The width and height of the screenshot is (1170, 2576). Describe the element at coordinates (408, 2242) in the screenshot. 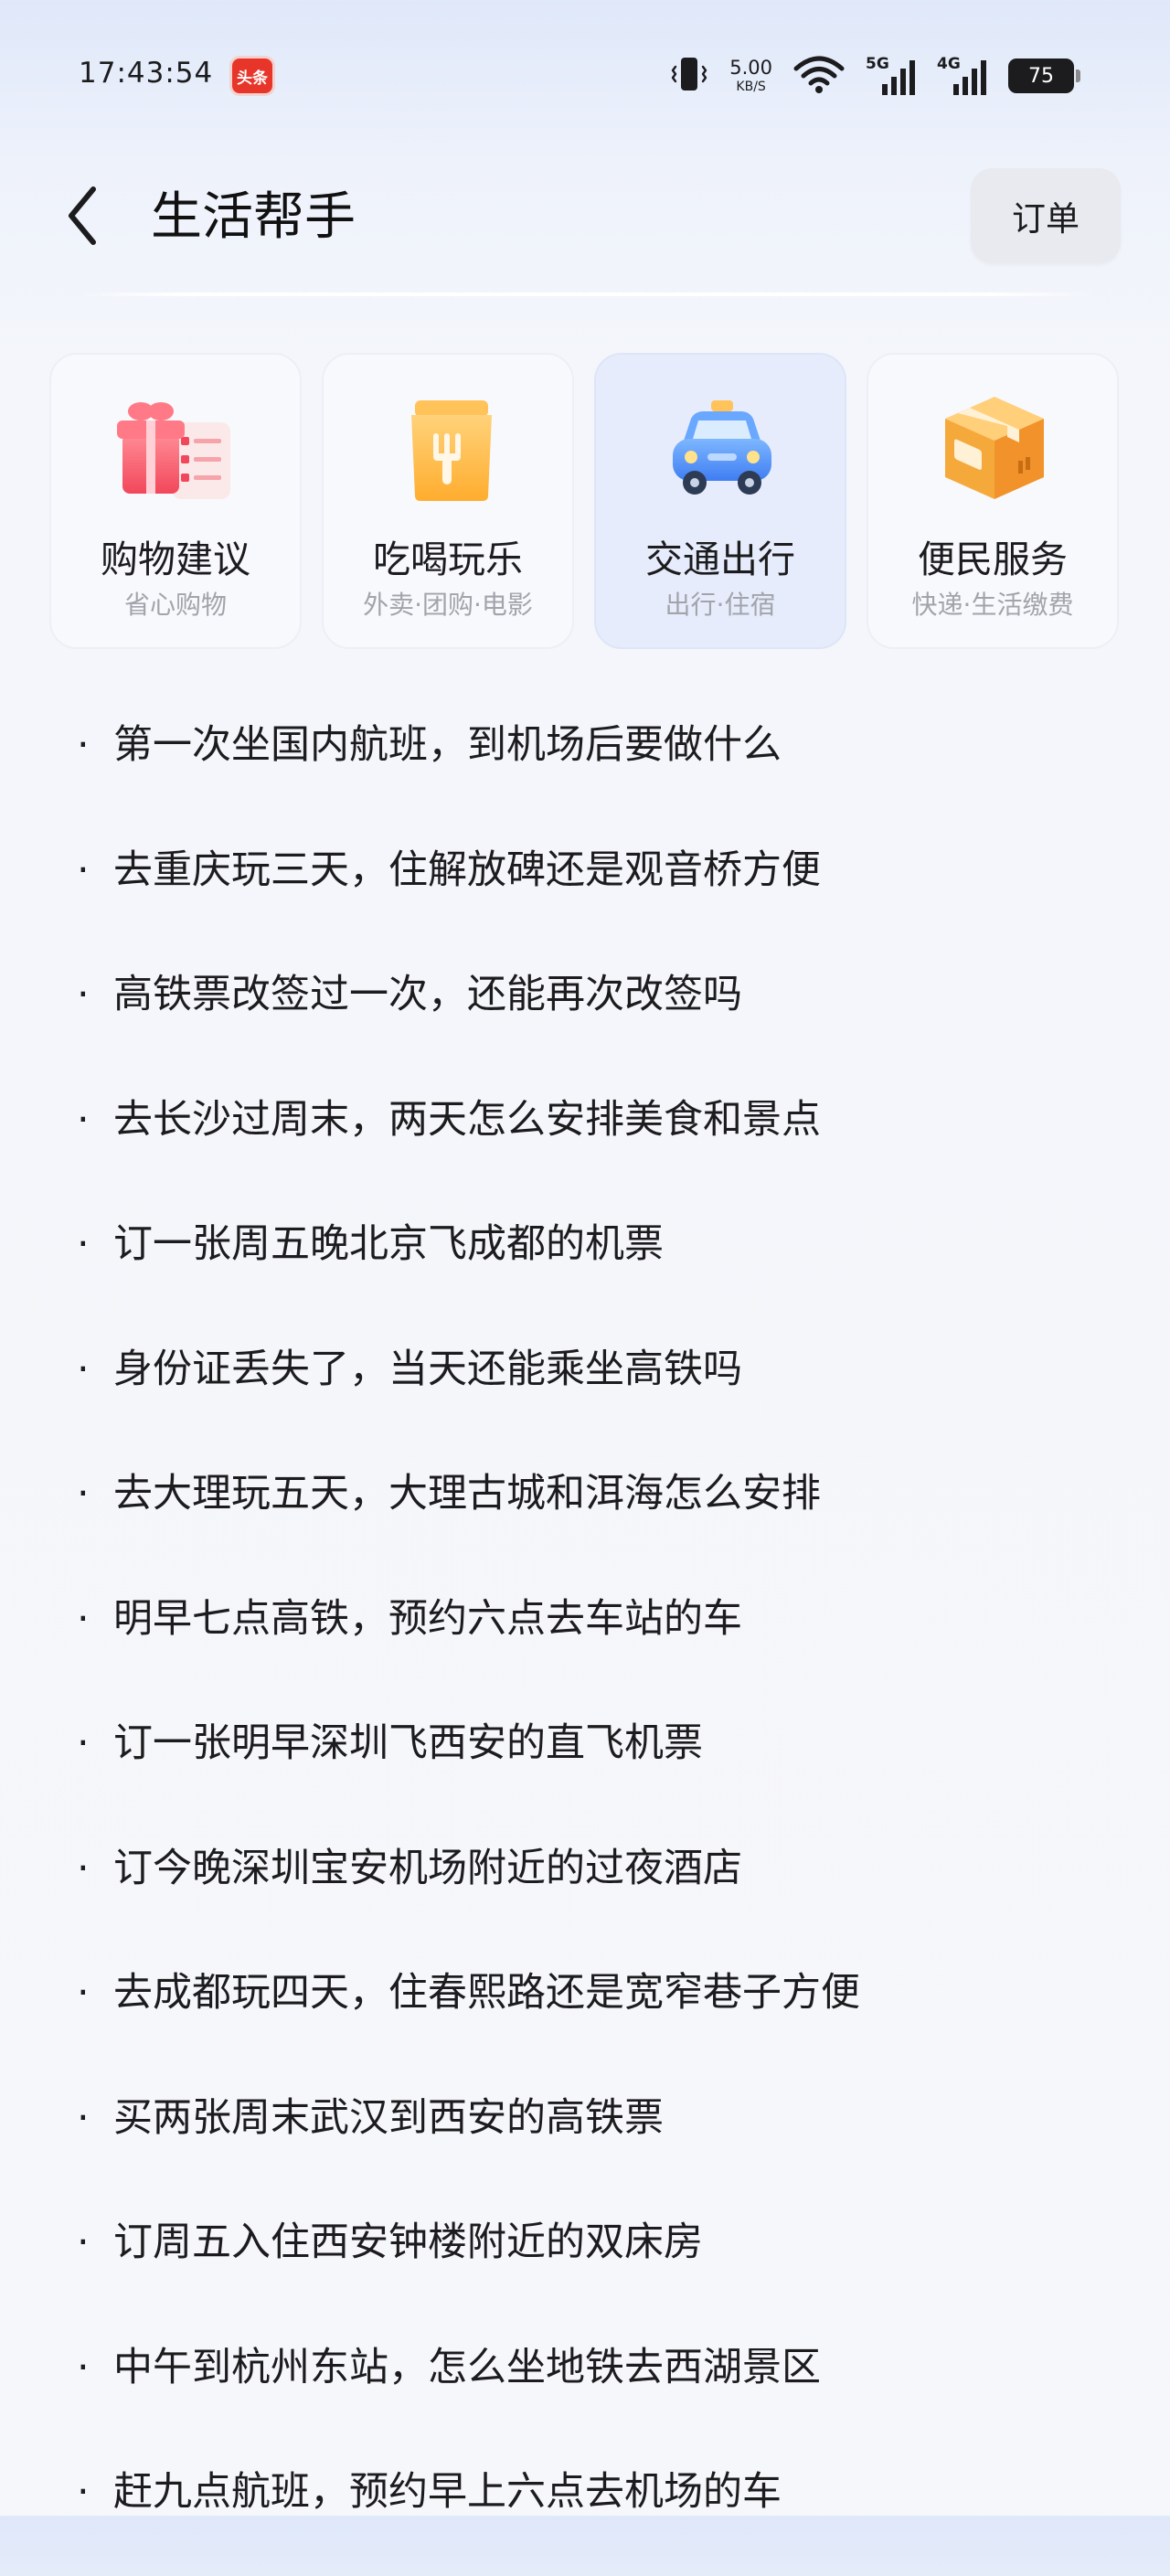

I see `suggestion-text: 订周五入住西安钟楼附近的双床房` at that location.